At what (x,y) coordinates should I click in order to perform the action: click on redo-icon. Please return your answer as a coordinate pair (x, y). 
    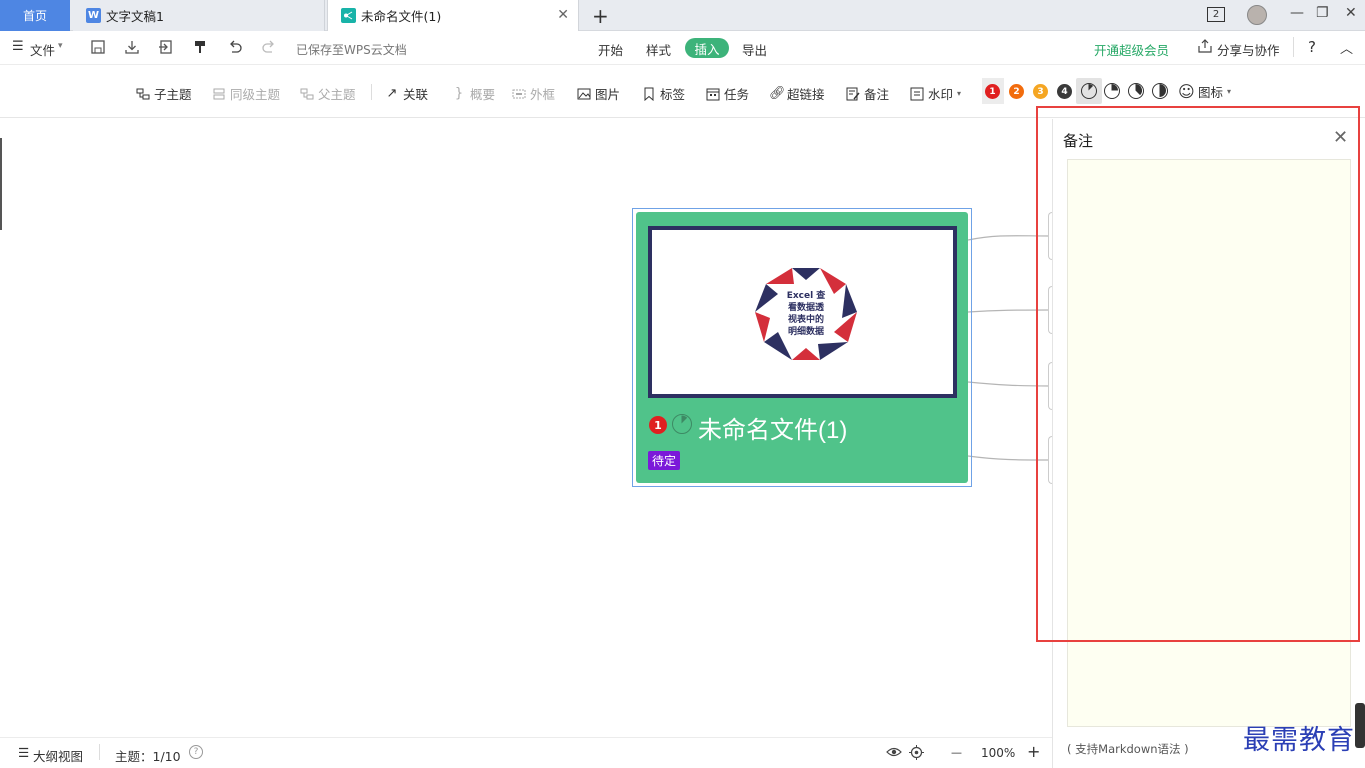
    Looking at the image, I should click on (269, 48).